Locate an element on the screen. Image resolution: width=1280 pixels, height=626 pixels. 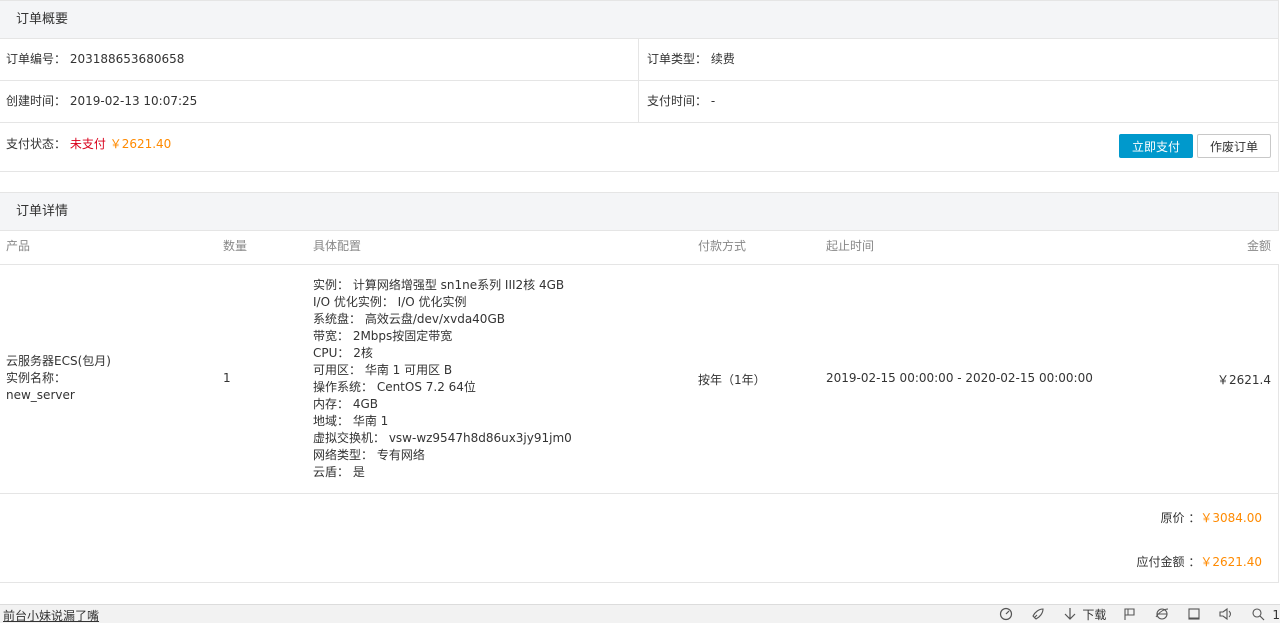
product-name: 云服务器ECS(包月) is located at coordinates (58, 361).